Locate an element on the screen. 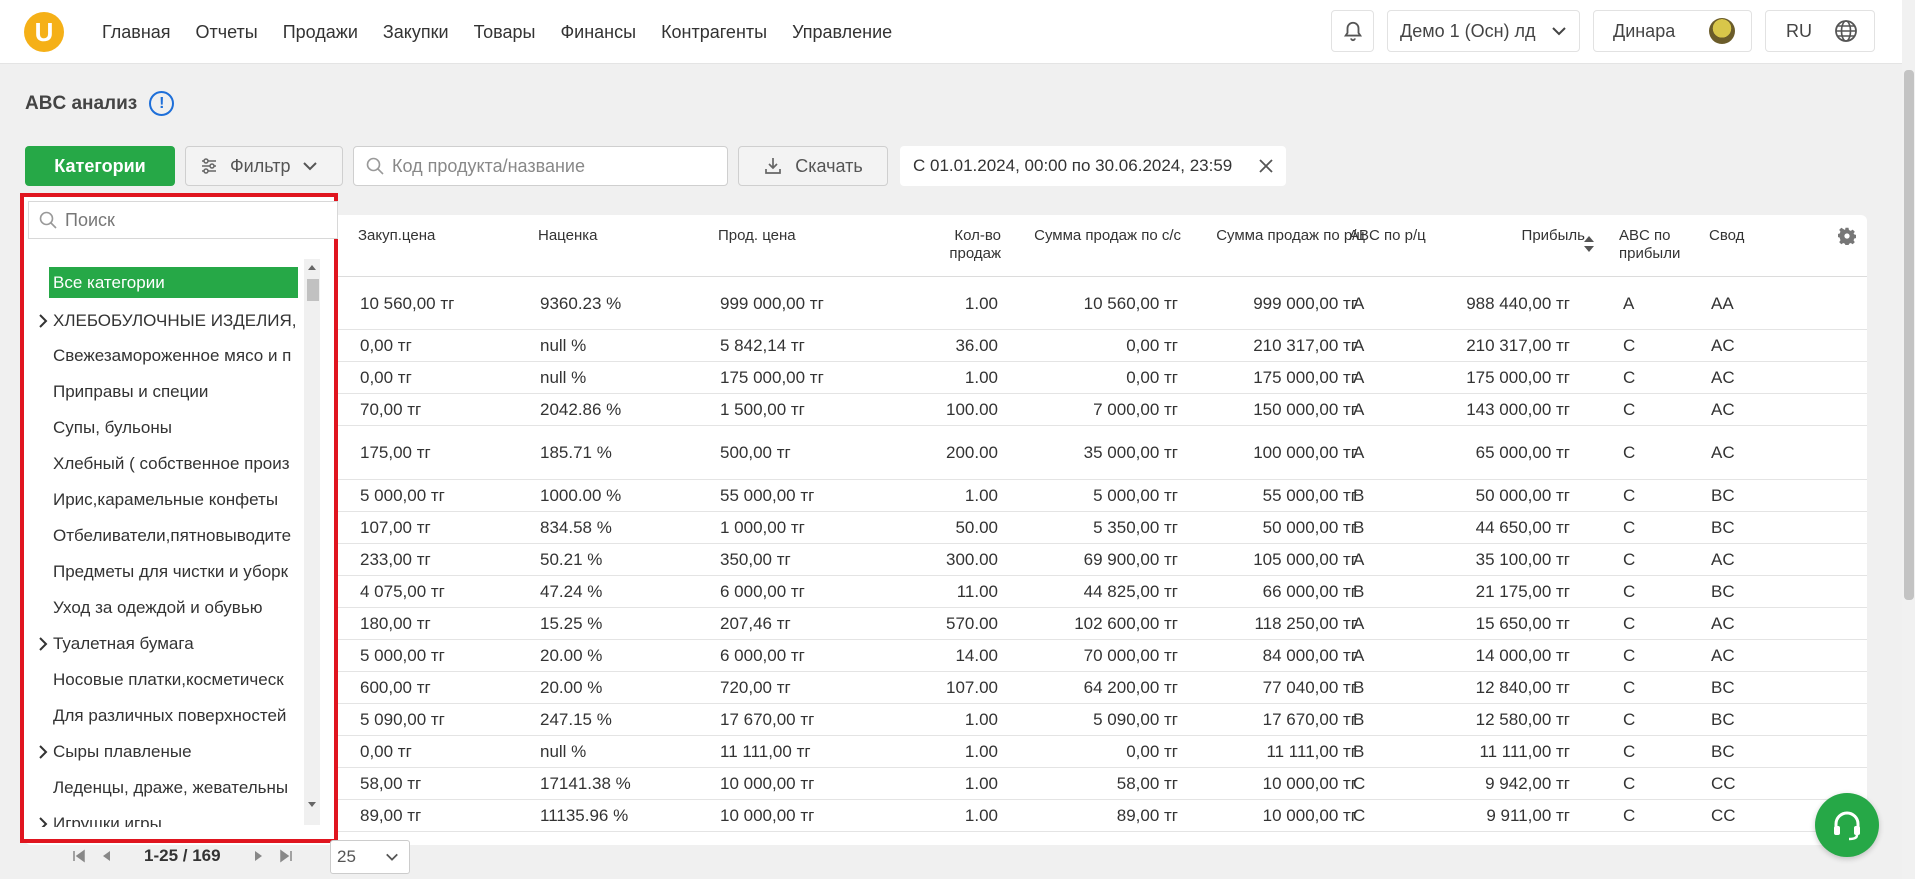  cell-purchase: 0,00 тг is located at coordinates (386, 751).